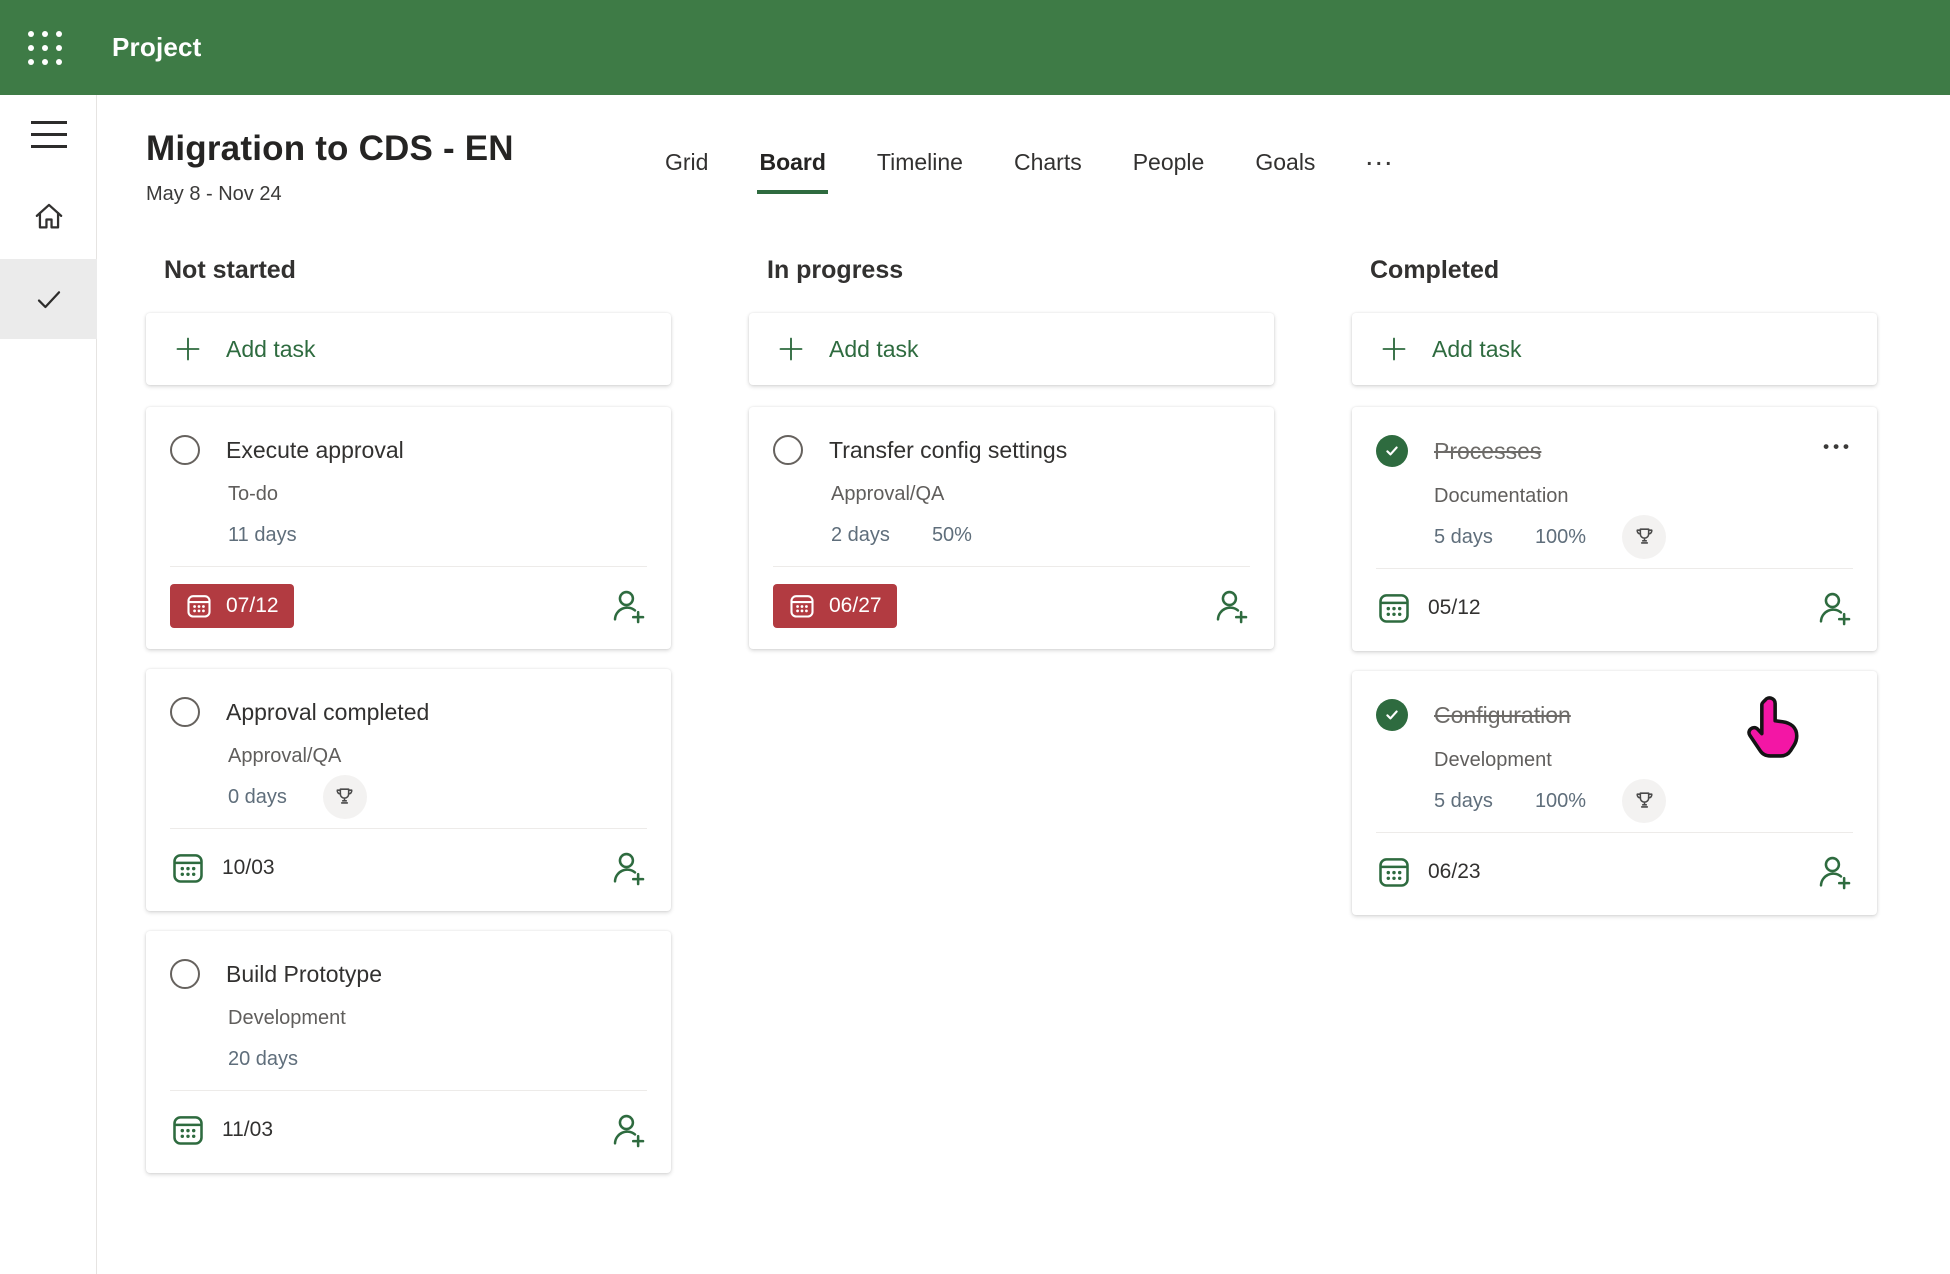 Image resolution: width=1950 pixels, height=1274 pixels. What do you see at coordinates (1435, 270) in the screenshot?
I see `column-header: Completed` at bounding box center [1435, 270].